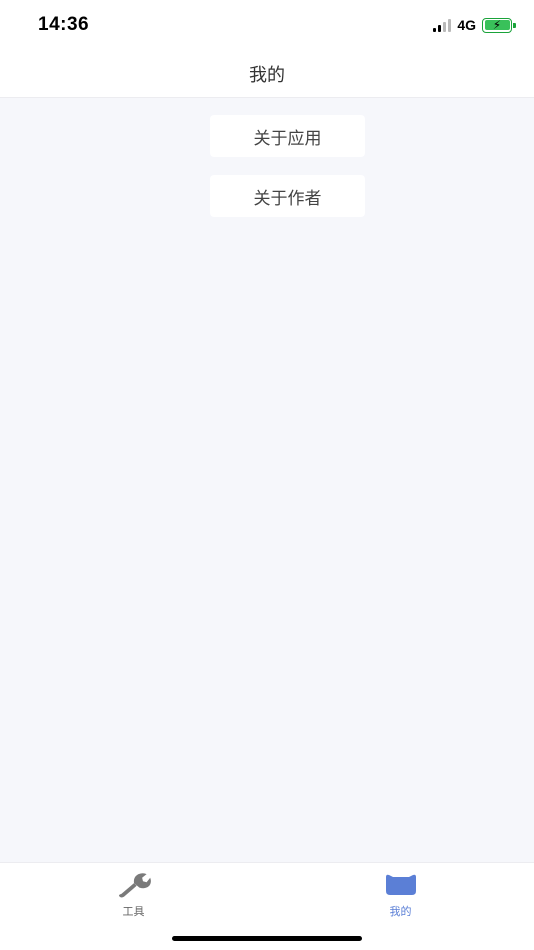 The height and width of the screenshot is (950, 534). I want to click on charging-bolt-icon: ⚡, so click(497, 24).